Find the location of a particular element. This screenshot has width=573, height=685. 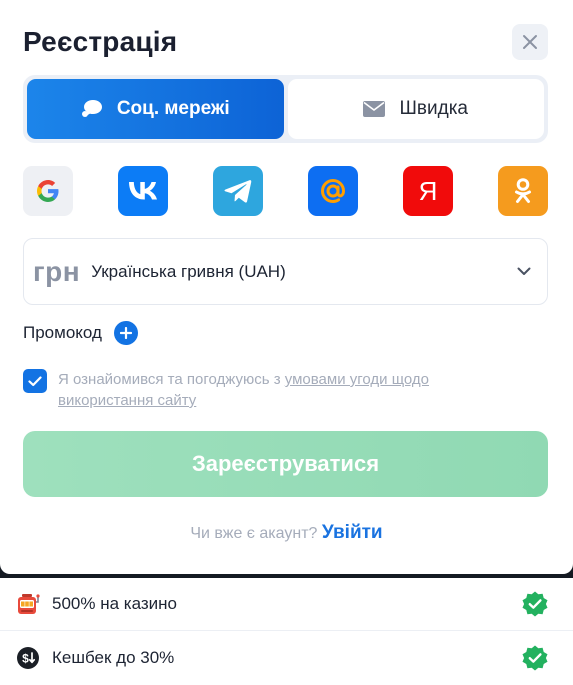

promo-code-add-button is located at coordinates (125, 333).